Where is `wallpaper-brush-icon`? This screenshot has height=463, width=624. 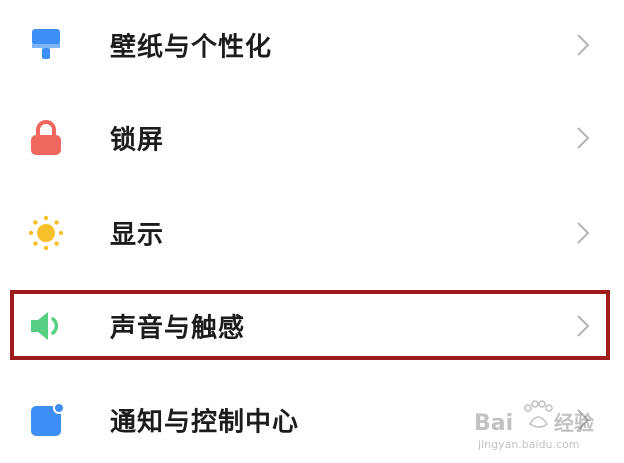
wallpaper-brush-icon is located at coordinates (46, 45).